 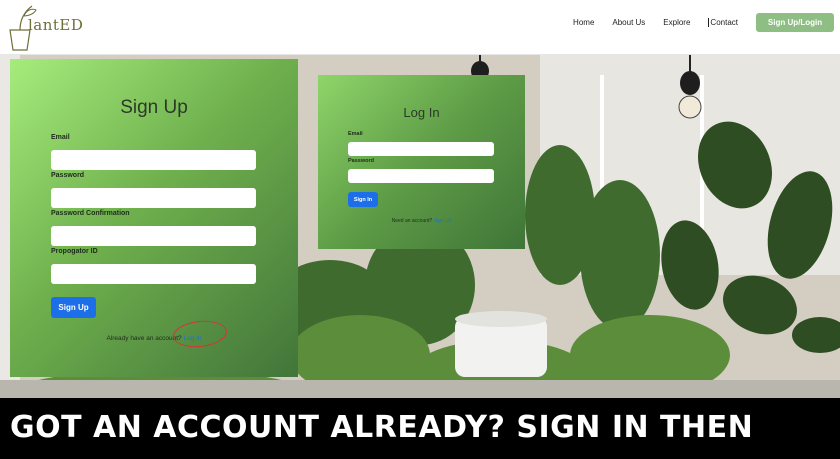 What do you see at coordinates (153, 198) in the screenshot?
I see `signup-password-field` at bounding box center [153, 198].